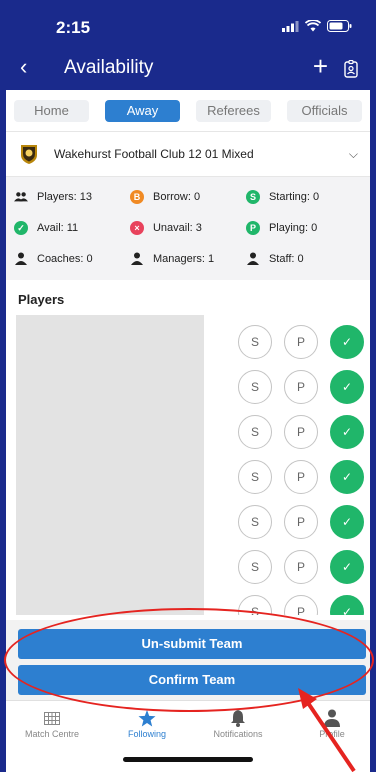  What do you see at coordinates (65, 258) in the screenshot?
I see `stat-coaches-label: Coaches: 0` at bounding box center [65, 258].